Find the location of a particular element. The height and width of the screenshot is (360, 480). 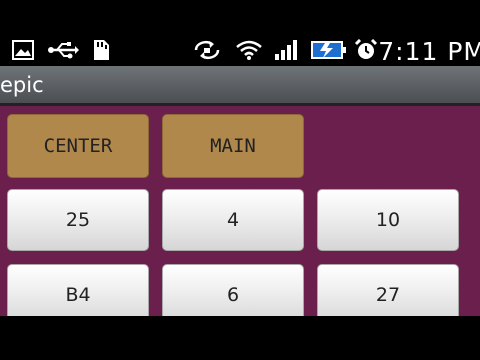

sync-icon is located at coordinates (207, 50).